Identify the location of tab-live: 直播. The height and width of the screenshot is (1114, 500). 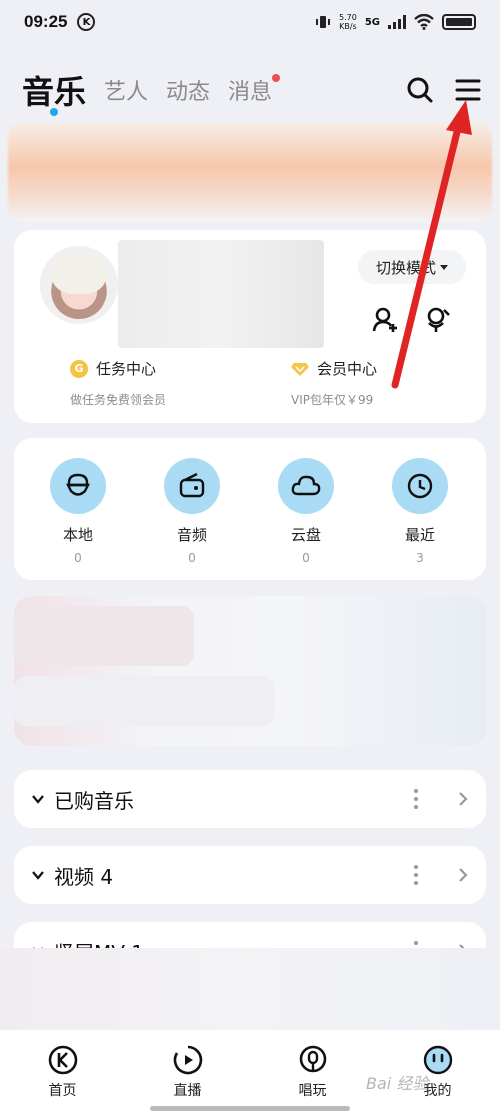
(187, 1072).